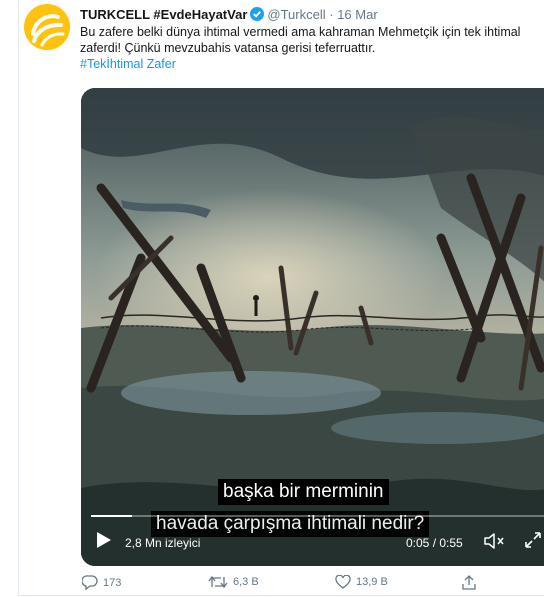 The height and width of the screenshot is (597, 544). What do you see at coordinates (104, 542) in the screenshot?
I see `play-icon` at bounding box center [104, 542].